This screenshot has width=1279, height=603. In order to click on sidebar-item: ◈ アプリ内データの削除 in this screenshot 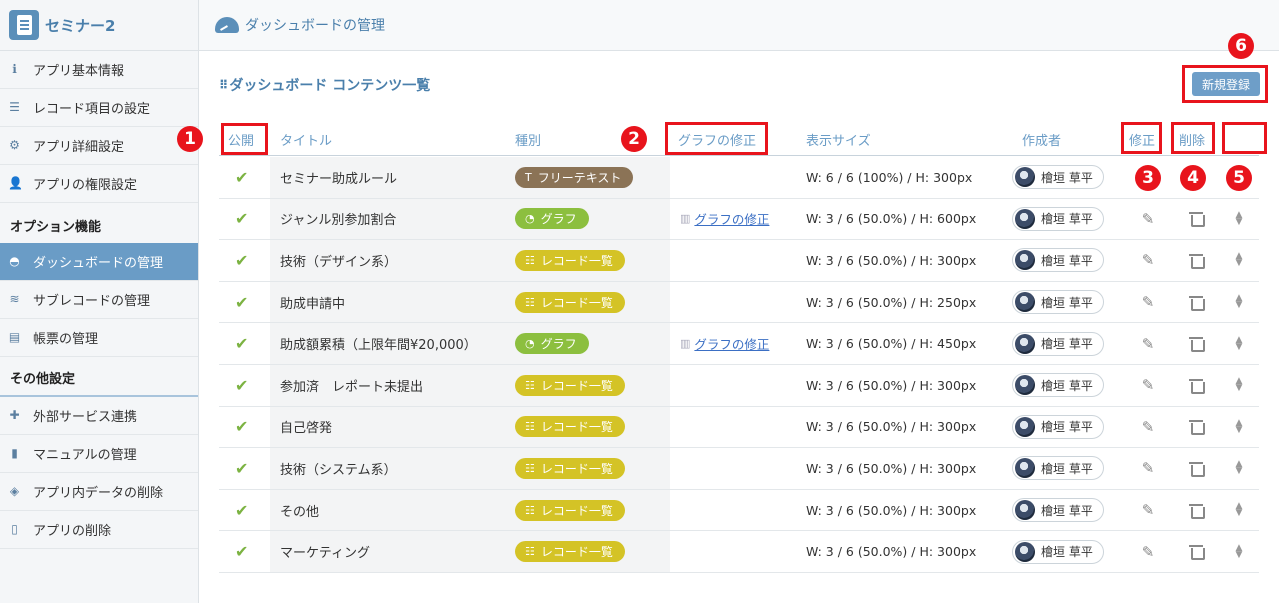, I will do `click(99, 492)`.